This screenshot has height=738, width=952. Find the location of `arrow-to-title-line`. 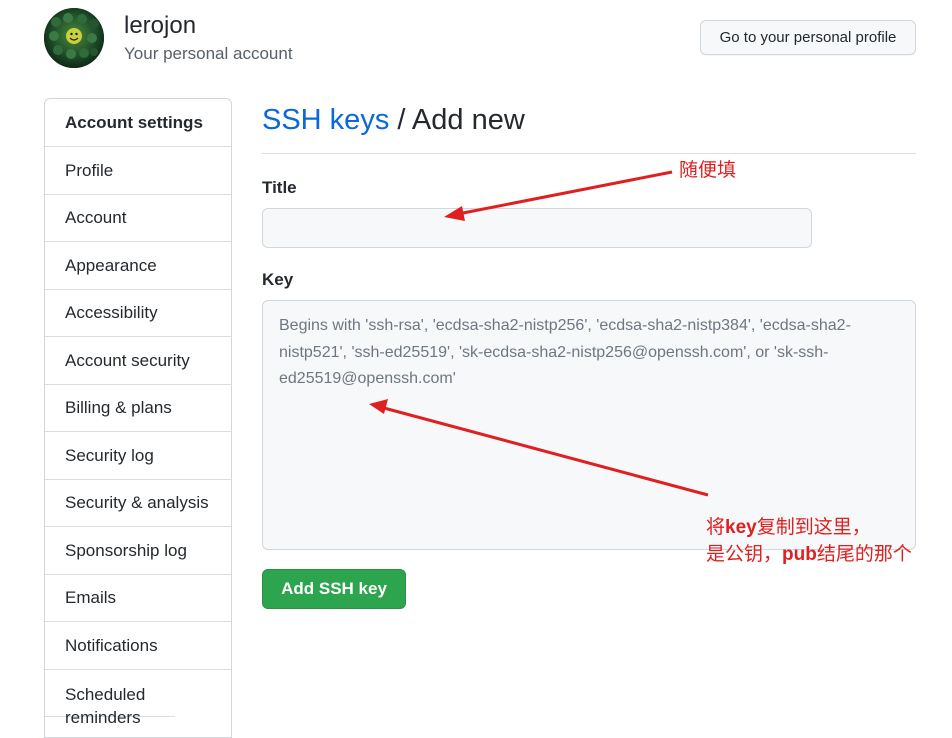

arrow-to-title-line is located at coordinates (565, 193).